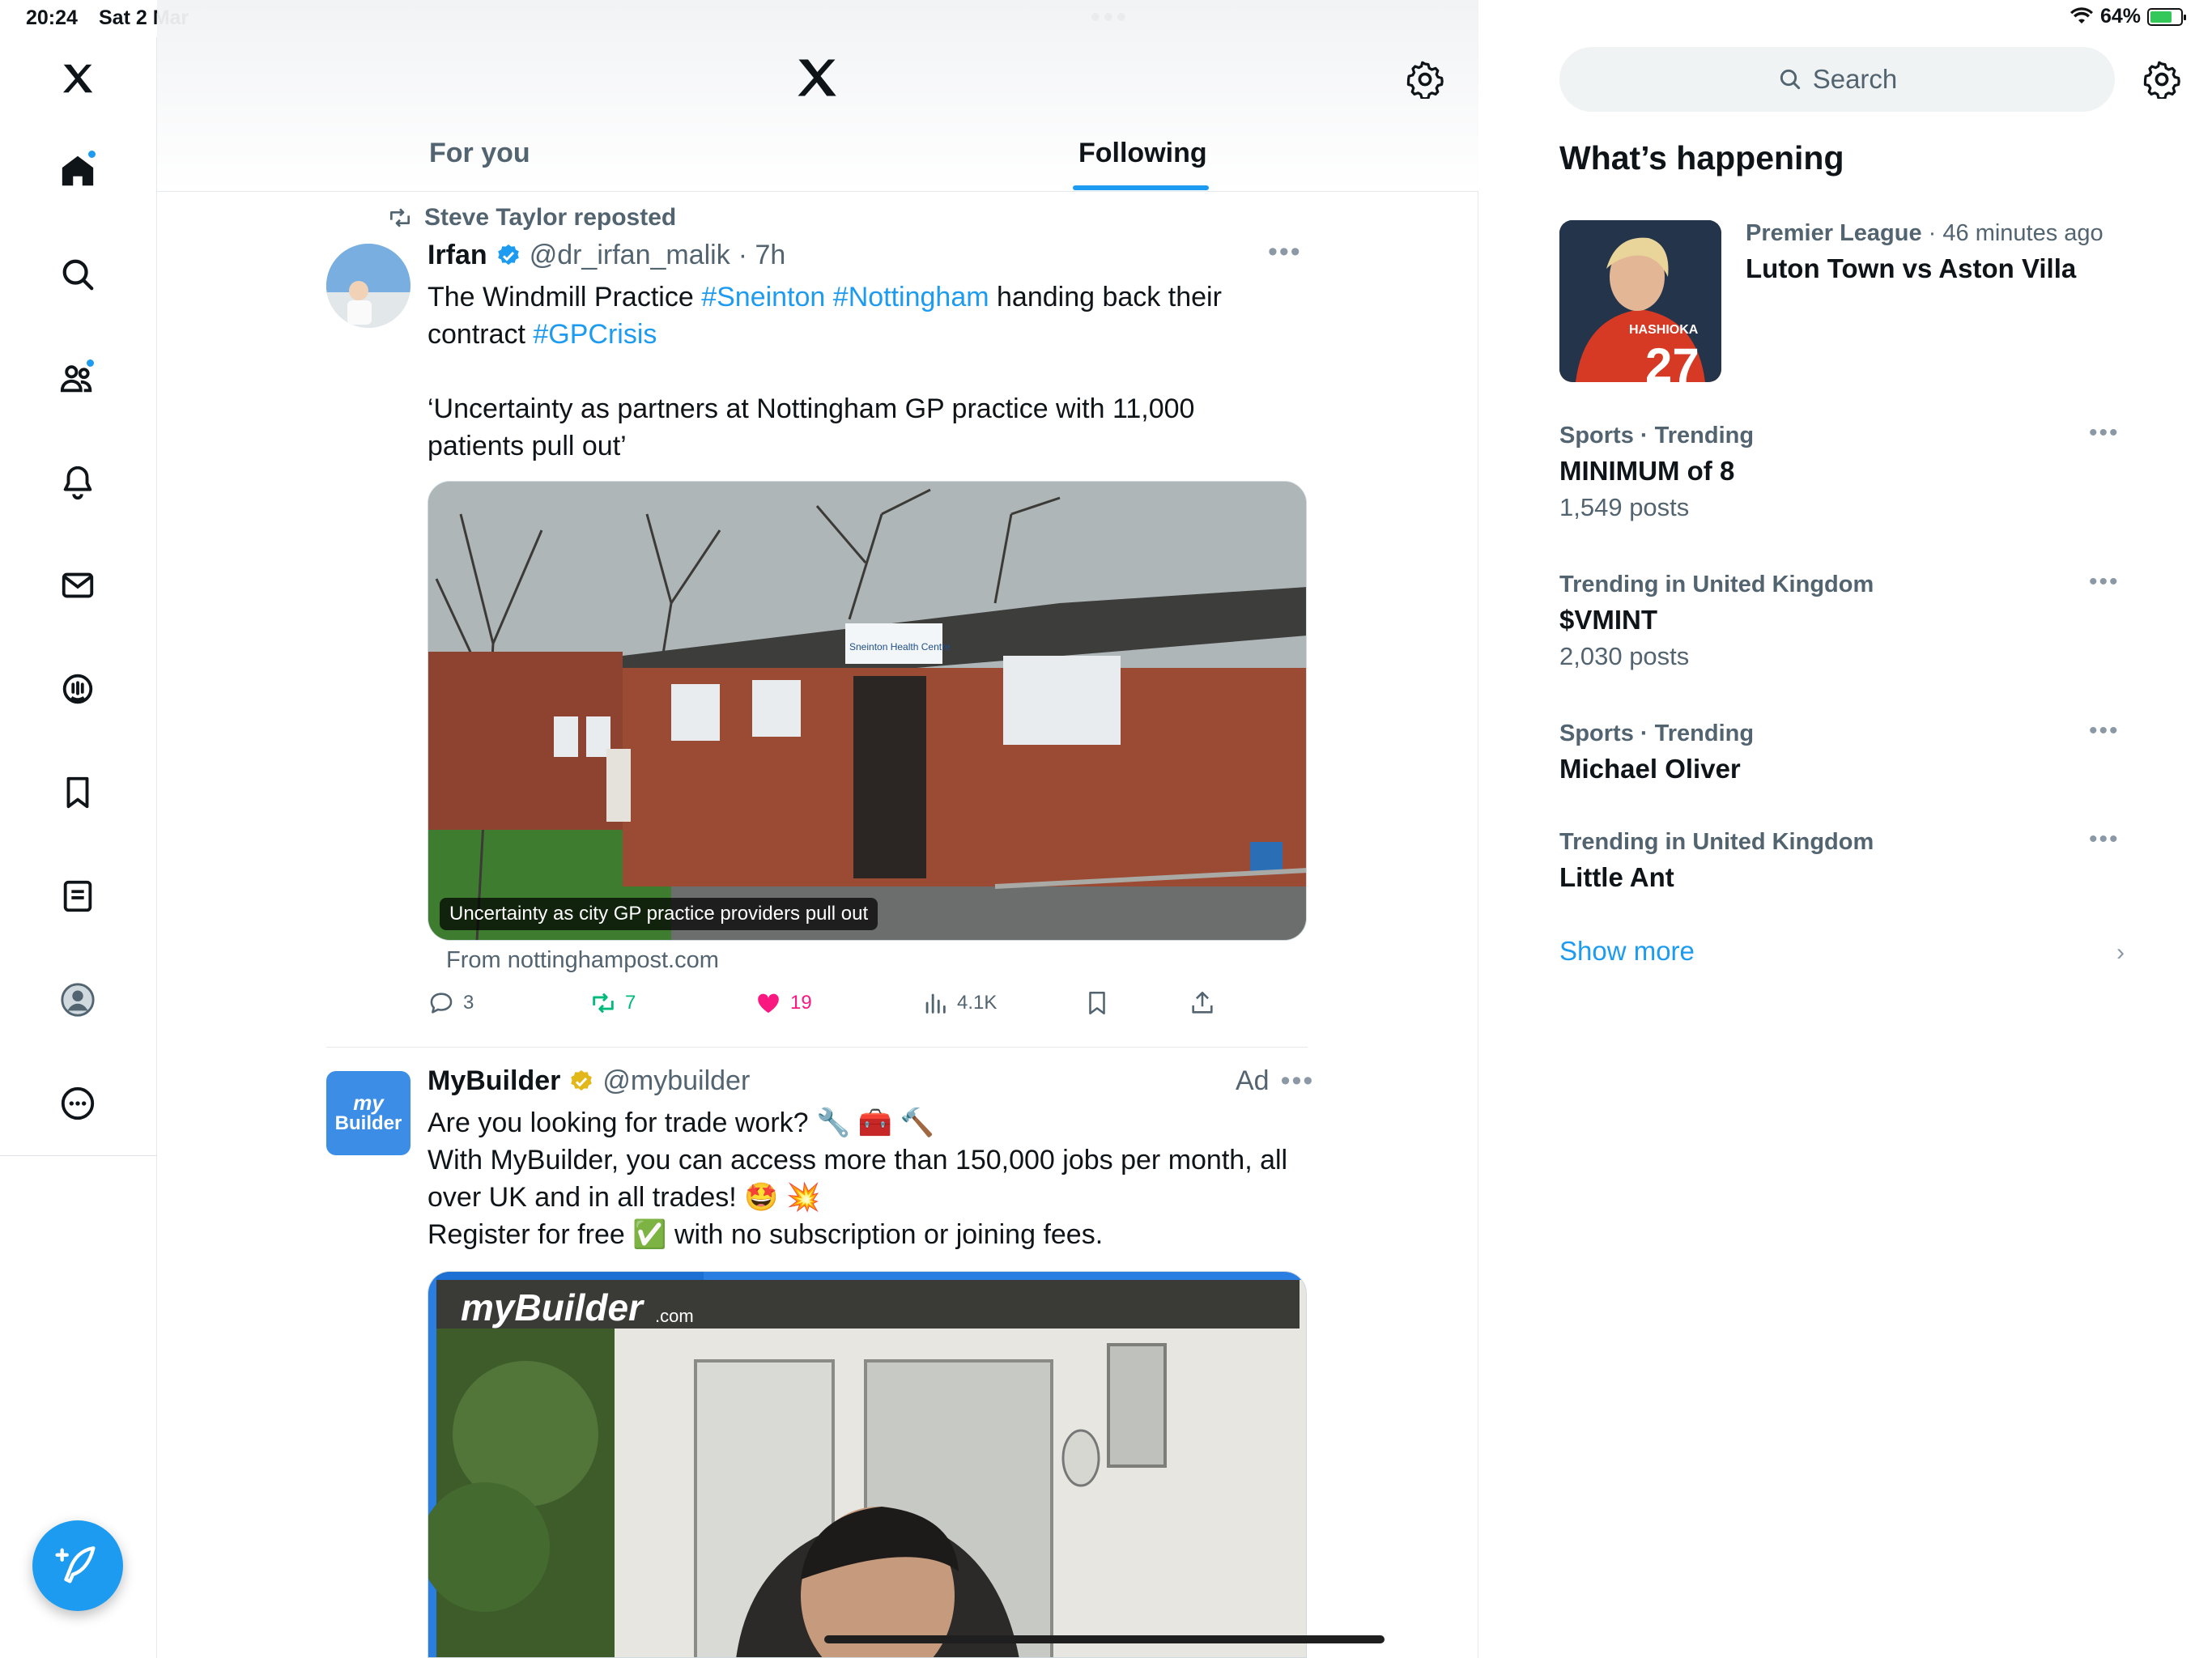  What do you see at coordinates (552, 1307) in the screenshot?
I see `ad-video-logo: myBuilder` at bounding box center [552, 1307].